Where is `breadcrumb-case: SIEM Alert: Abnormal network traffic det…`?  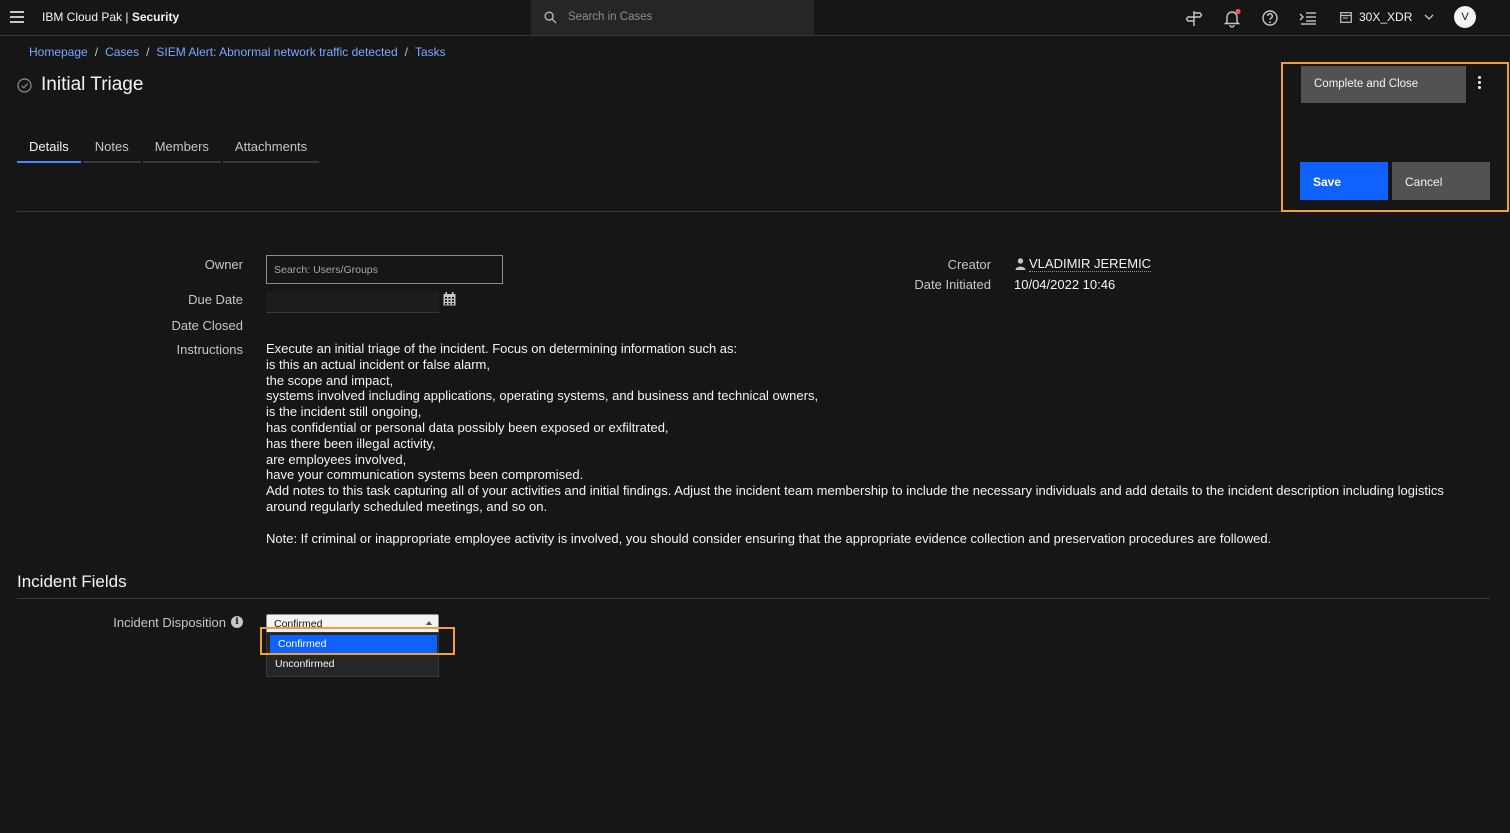 breadcrumb-case: SIEM Alert: Abnormal network traffic det… is located at coordinates (276, 52).